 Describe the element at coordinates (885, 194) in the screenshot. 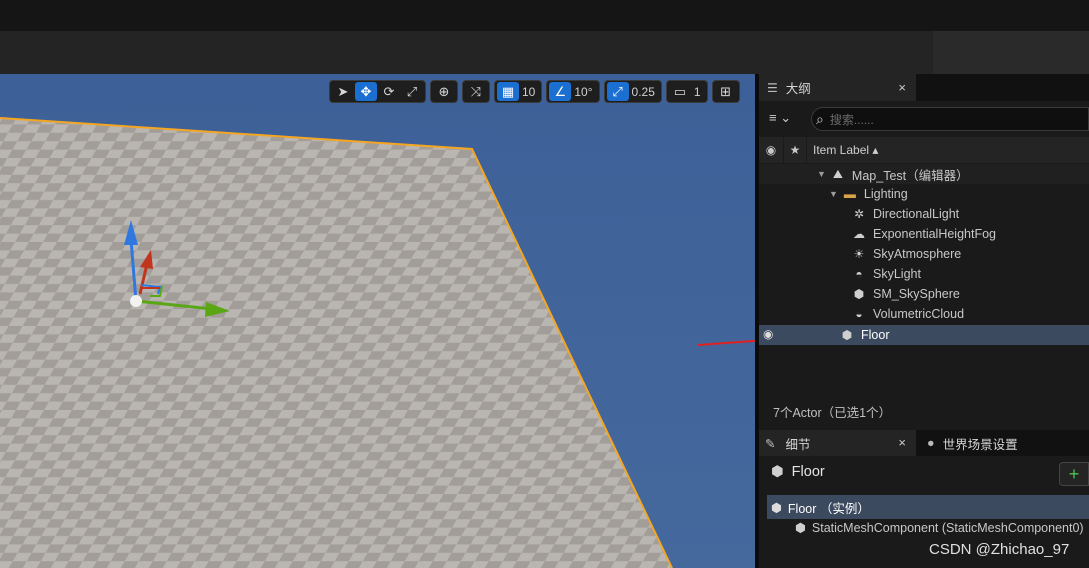

I see `folder-label: Lighting` at that location.